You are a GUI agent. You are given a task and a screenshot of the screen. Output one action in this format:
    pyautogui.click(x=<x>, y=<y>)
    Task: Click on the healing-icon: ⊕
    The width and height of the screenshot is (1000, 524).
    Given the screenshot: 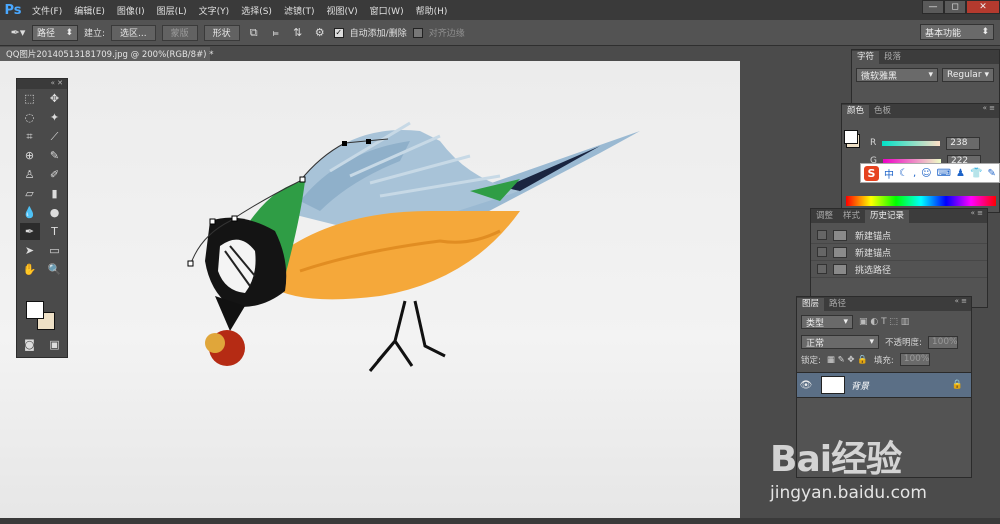 What is the action you would take?
    pyautogui.click(x=30, y=155)
    